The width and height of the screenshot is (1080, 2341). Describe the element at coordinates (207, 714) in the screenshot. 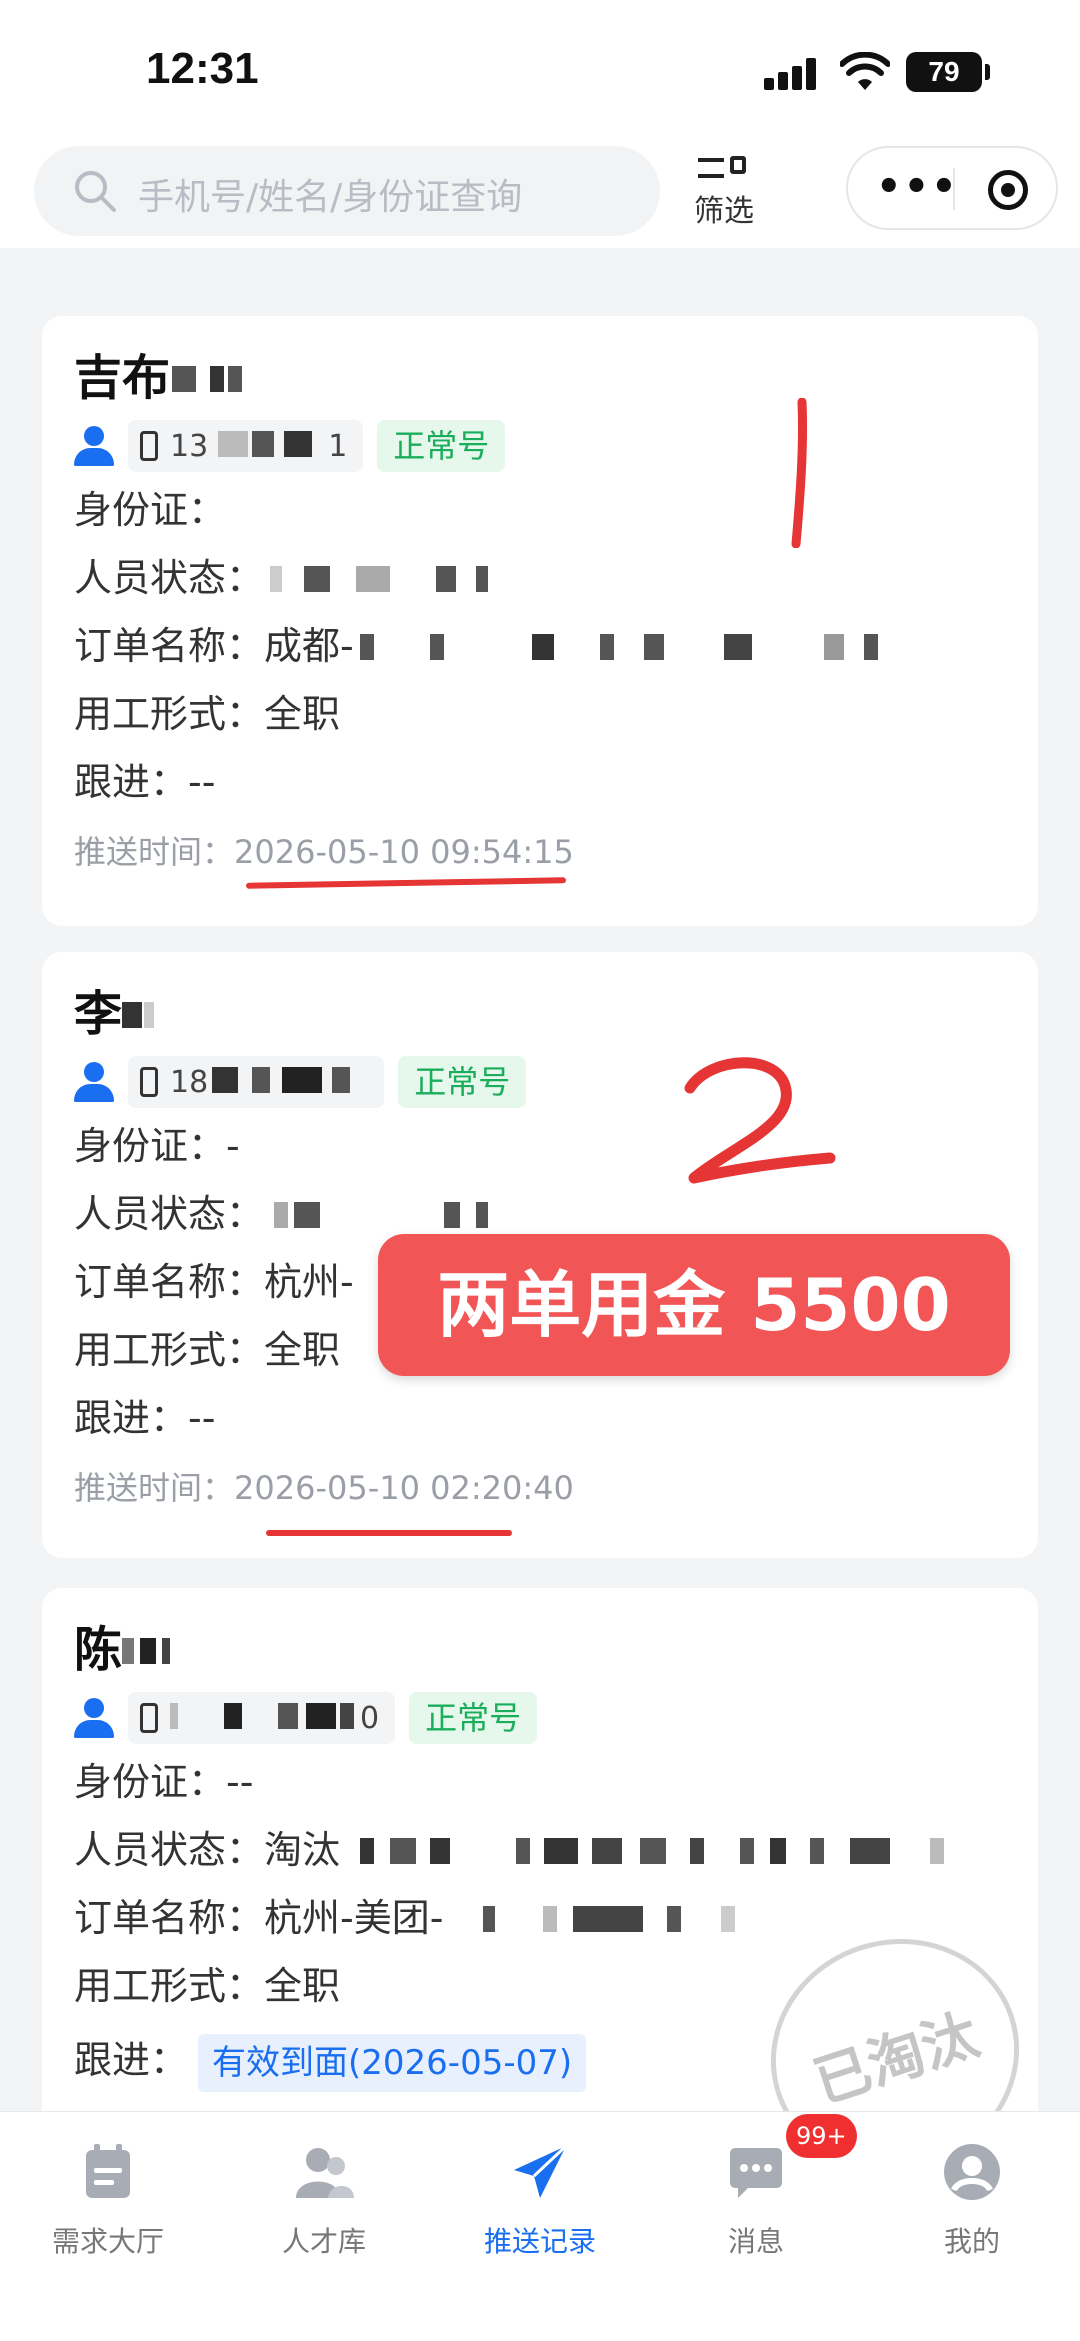

I see `employment-type-row: 用工形式：全职` at that location.